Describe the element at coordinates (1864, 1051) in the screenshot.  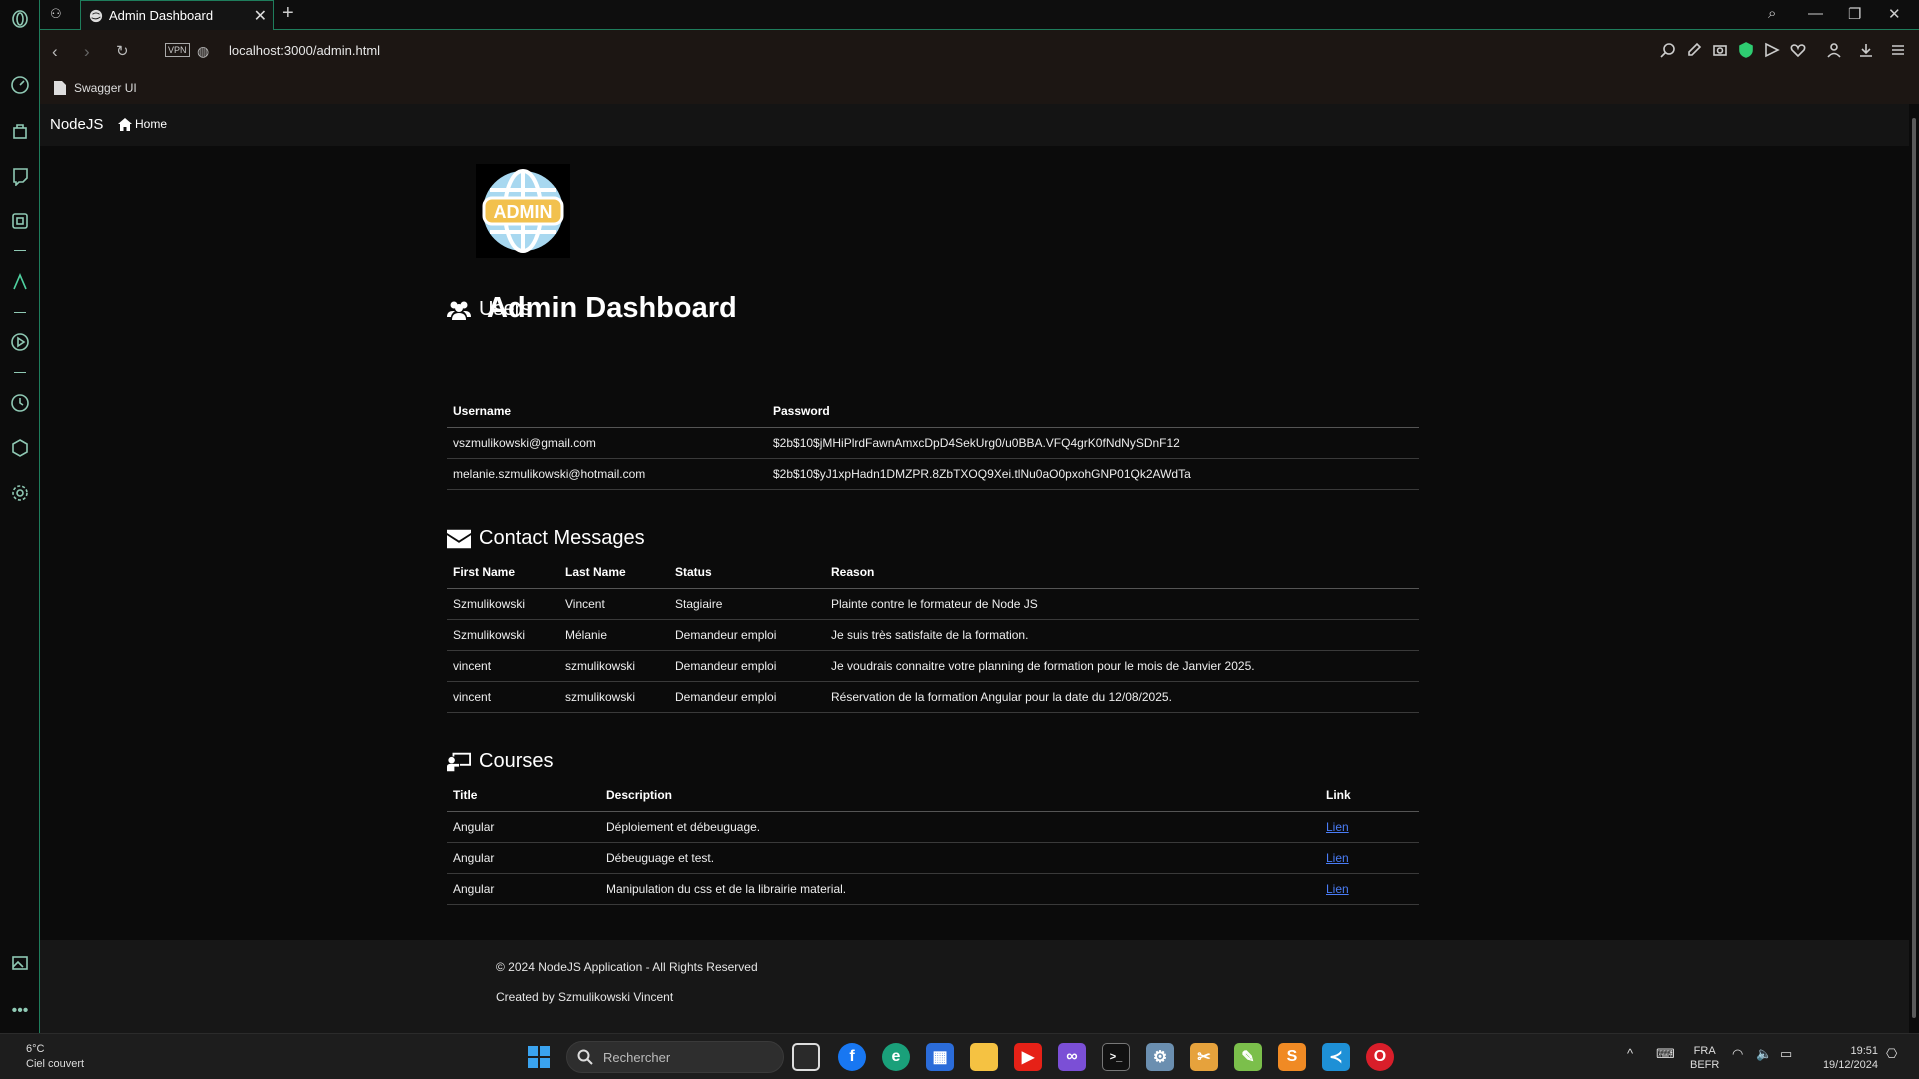
I see `clock-time: 19:51` at that location.